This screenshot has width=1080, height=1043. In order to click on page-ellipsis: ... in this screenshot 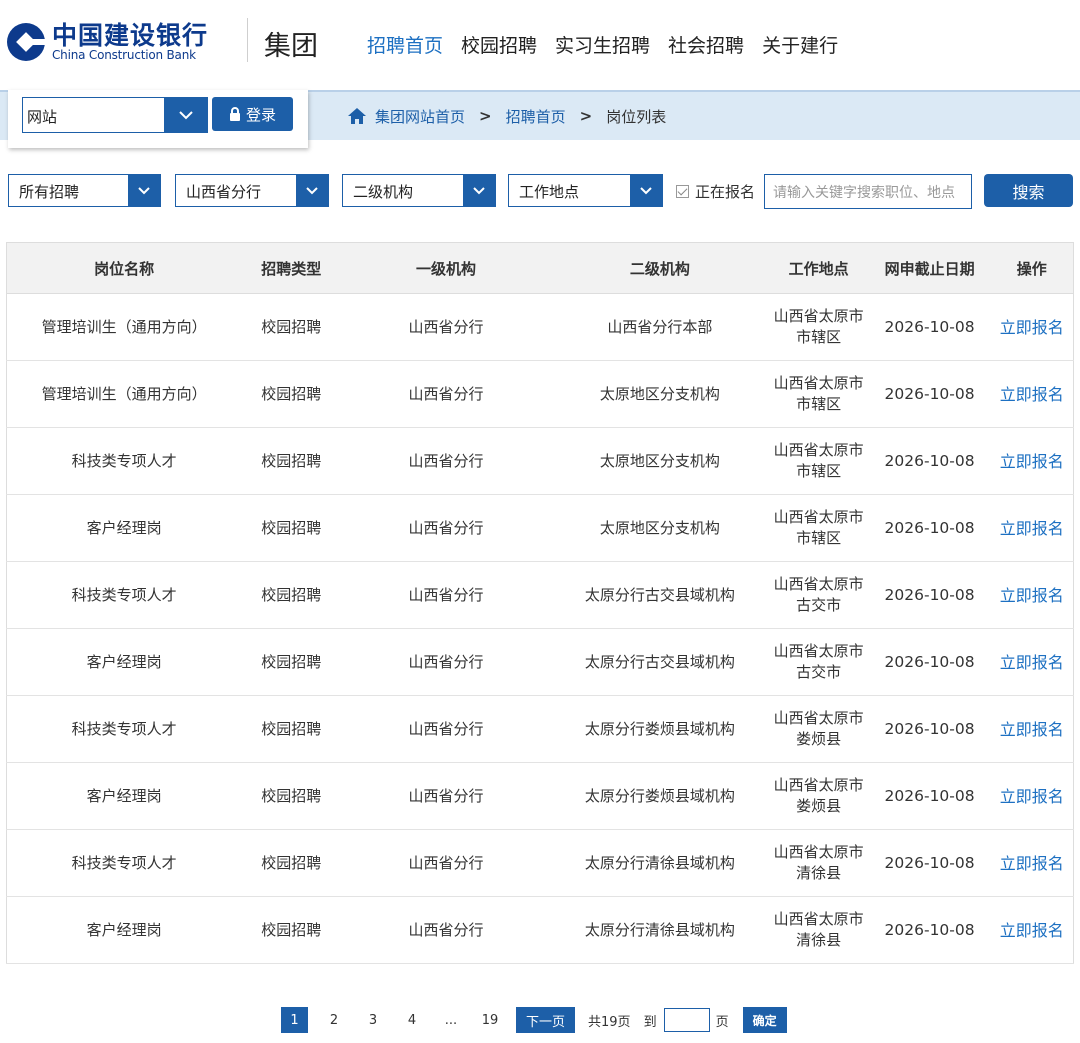, I will do `click(451, 1020)`.